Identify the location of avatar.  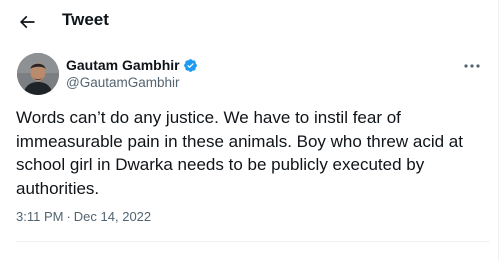
(38, 74).